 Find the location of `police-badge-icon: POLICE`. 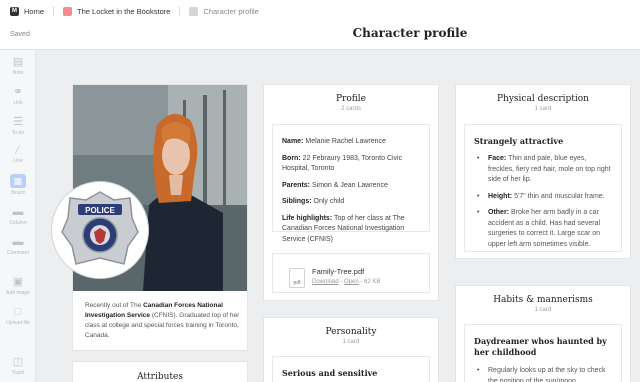

police-badge-icon: POLICE is located at coordinates (100, 230).